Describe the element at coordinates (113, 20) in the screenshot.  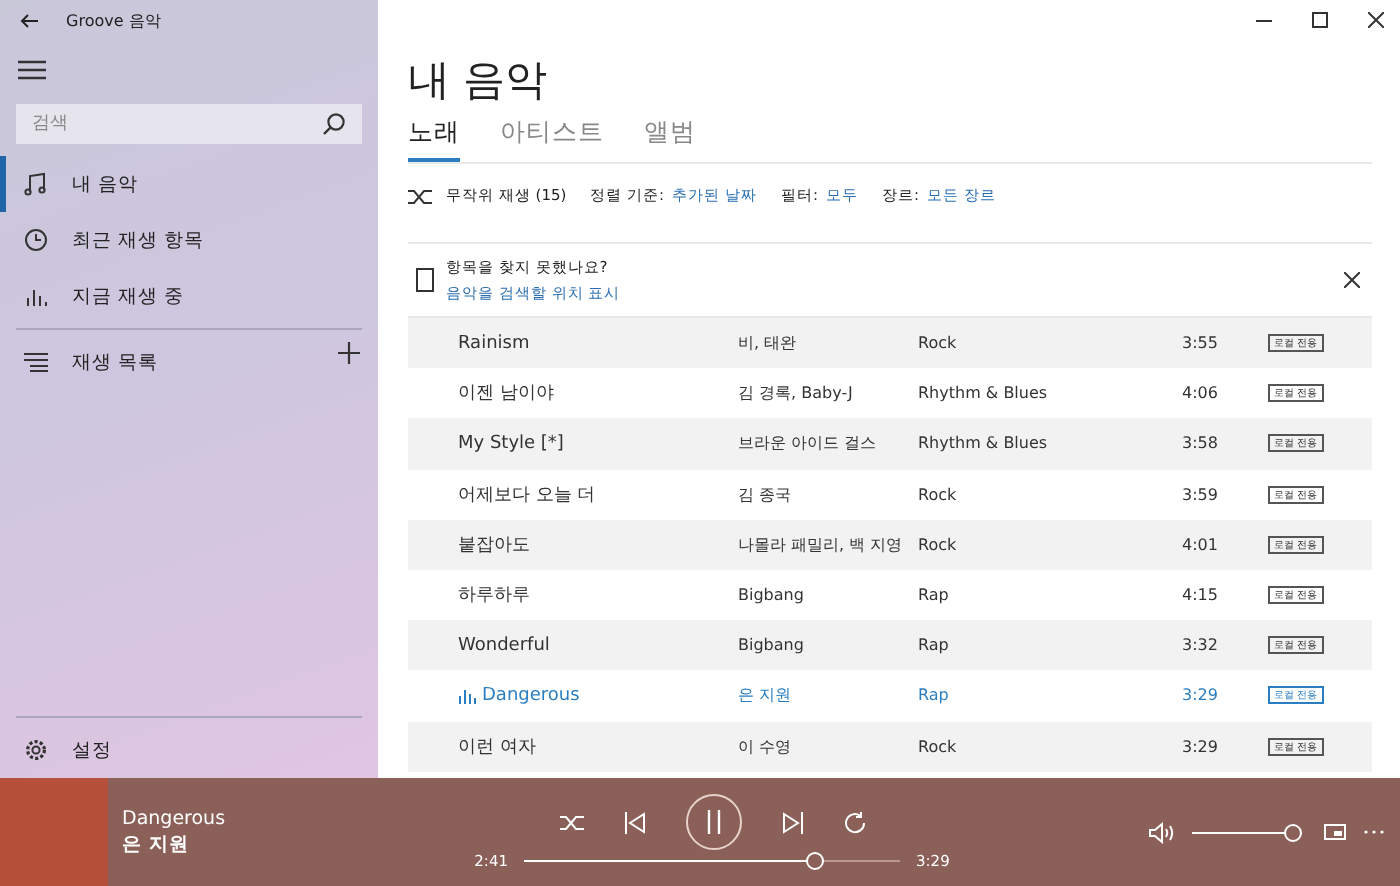
I see `window-title: Groove 음악` at that location.